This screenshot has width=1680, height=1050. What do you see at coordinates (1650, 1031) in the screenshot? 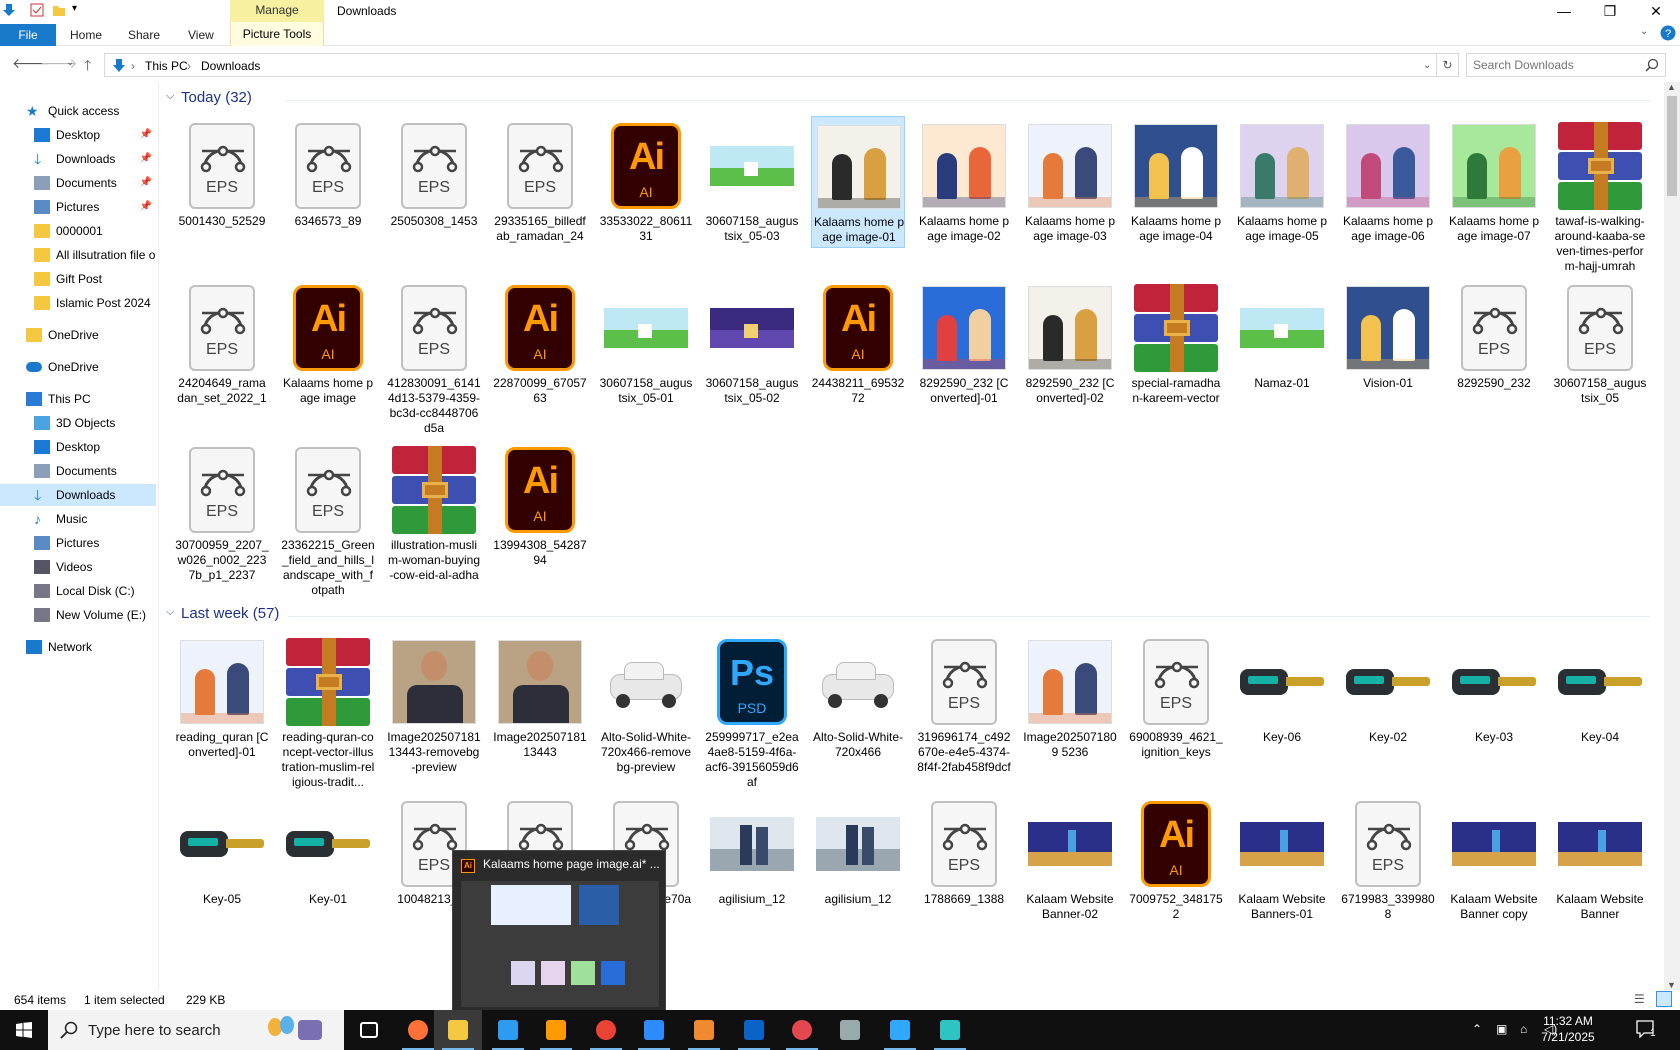
I see `notification-center-button: 1` at bounding box center [1650, 1031].